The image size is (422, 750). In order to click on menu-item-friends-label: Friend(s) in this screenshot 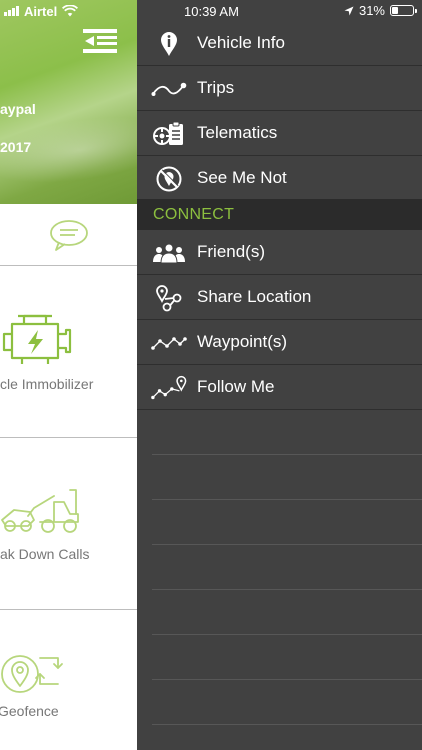, I will do `click(231, 251)`.